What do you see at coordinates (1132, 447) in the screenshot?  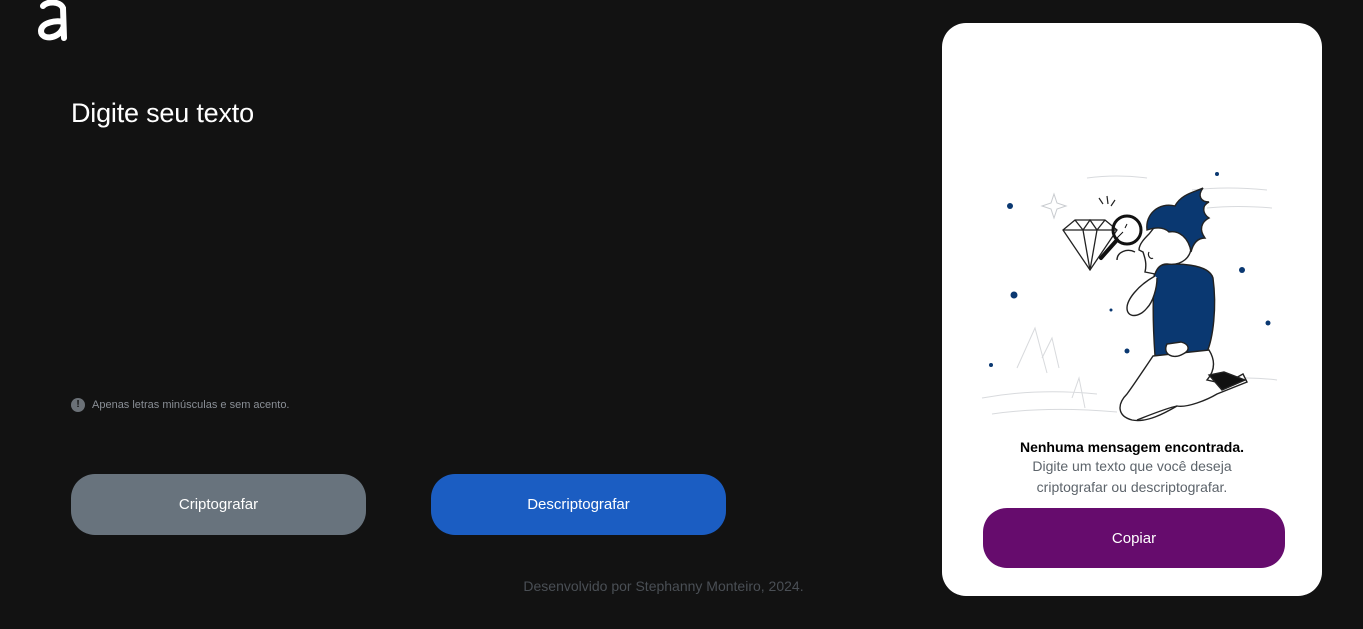 I see `empty-state-title: Nenhuma mensagem encontrada.` at bounding box center [1132, 447].